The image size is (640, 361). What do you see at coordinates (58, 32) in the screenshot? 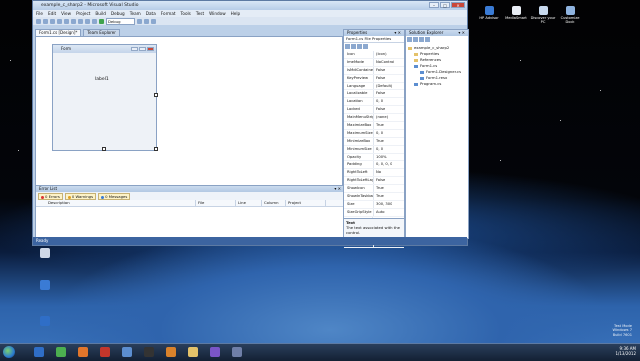
I see `tab-0: Form1.cs [Design]*` at bounding box center [58, 32].